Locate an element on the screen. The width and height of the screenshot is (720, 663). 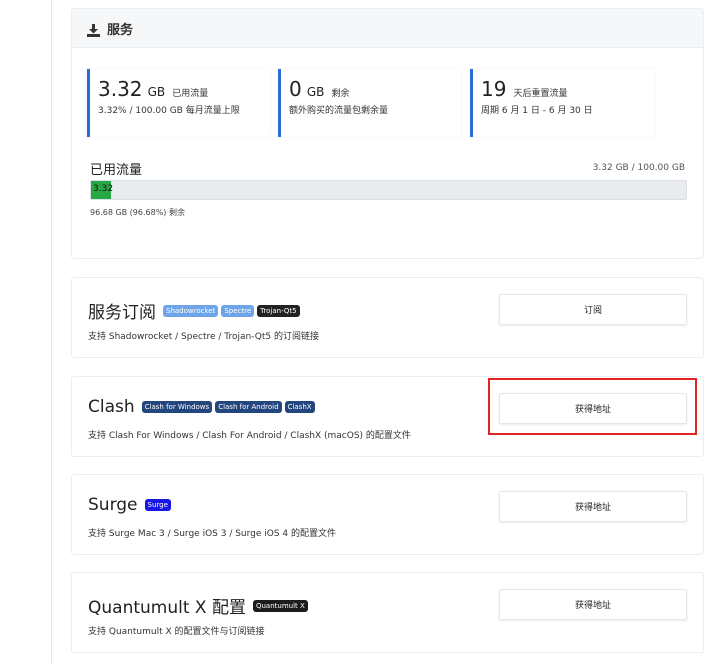
subscription-title-row: Quantumult X 配置 Quantumult X is located at coordinates (198, 605).